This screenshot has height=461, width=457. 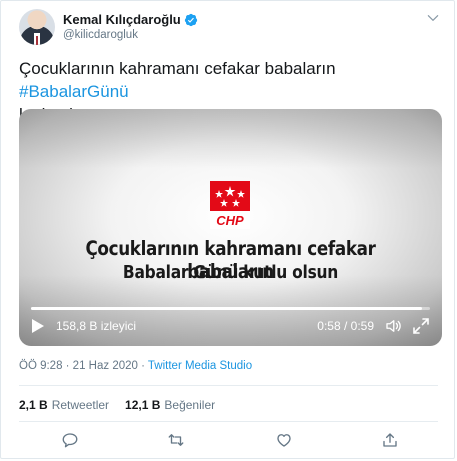 What do you see at coordinates (345, 326) in the screenshot?
I see `video-time: 0:58 / 0:59` at bounding box center [345, 326].